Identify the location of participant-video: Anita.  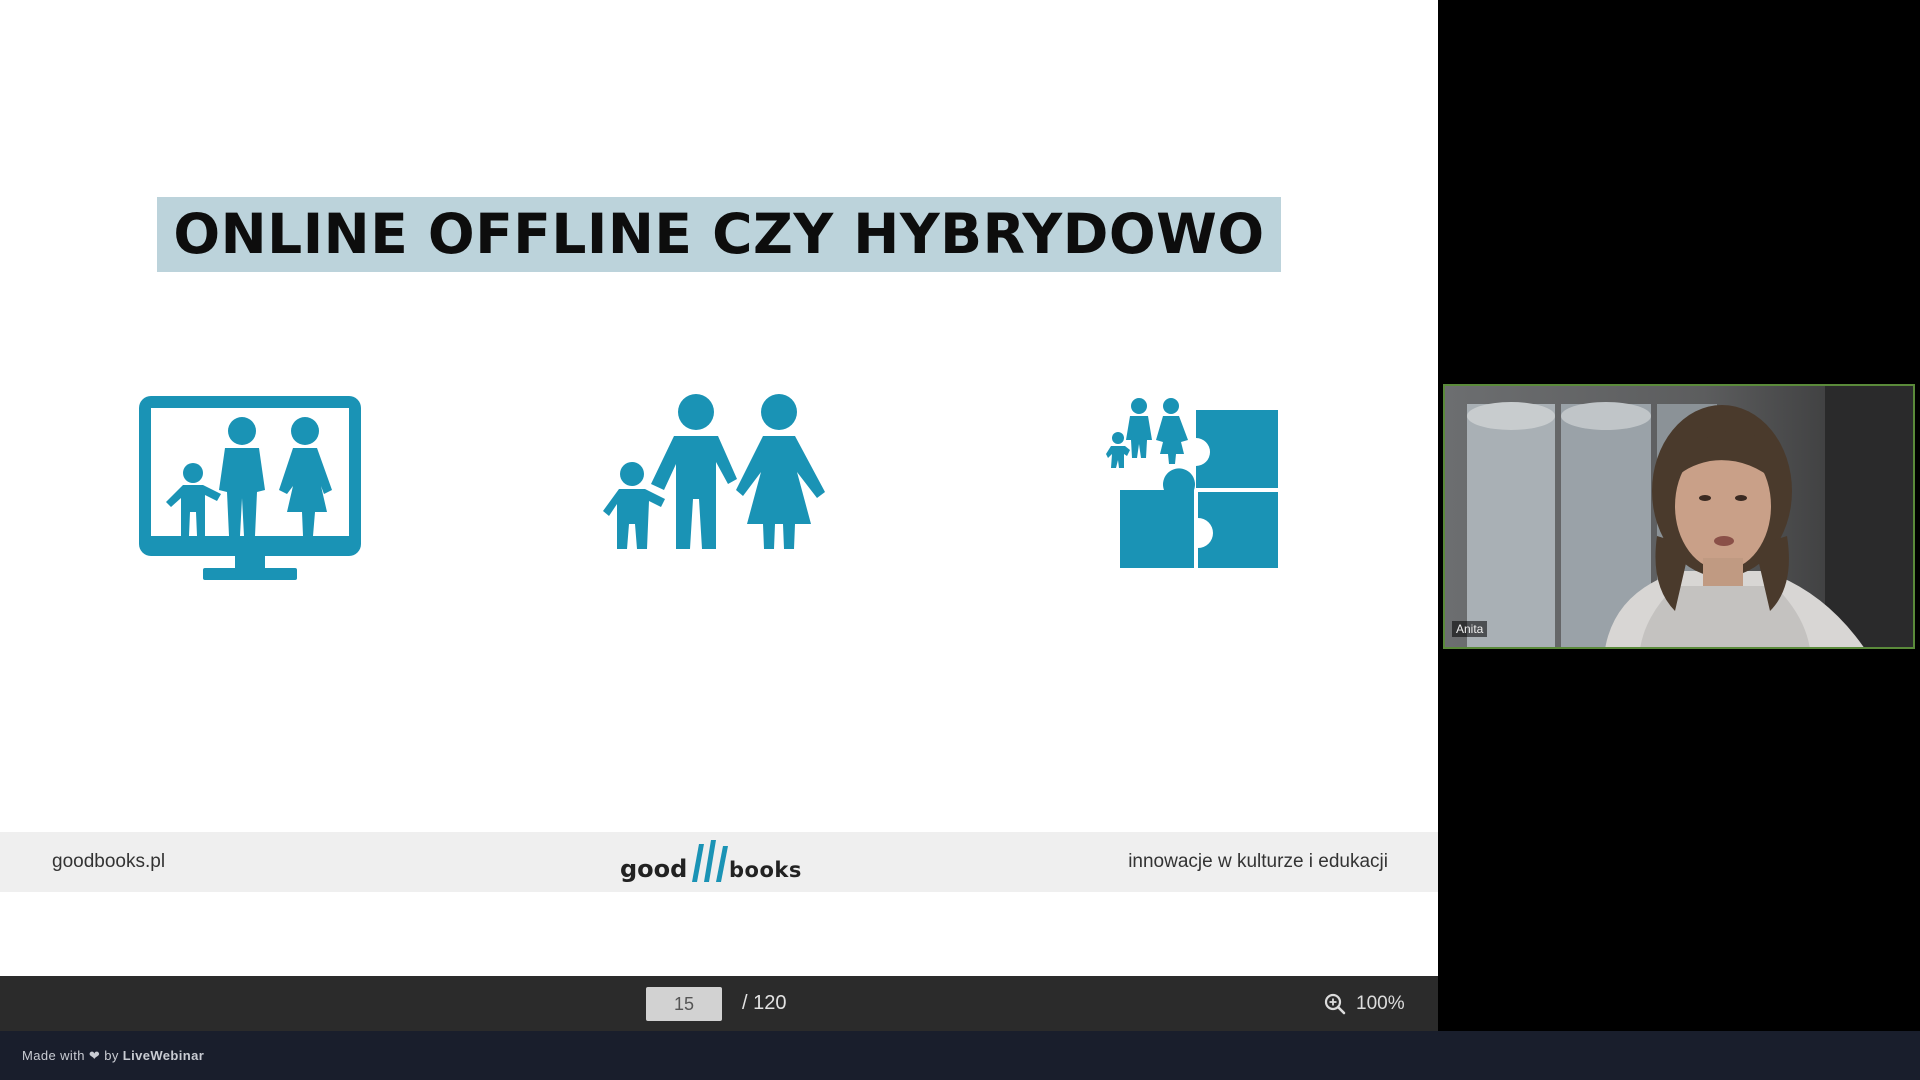
(1679, 516).